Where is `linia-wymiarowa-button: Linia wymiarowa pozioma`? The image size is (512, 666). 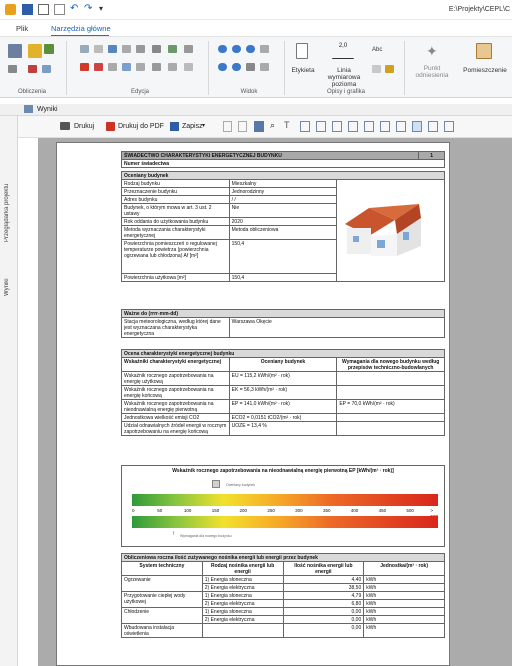 linia-wymiarowa-button: Linia wymiarowa pozioma is located at coordinates (344, 77).